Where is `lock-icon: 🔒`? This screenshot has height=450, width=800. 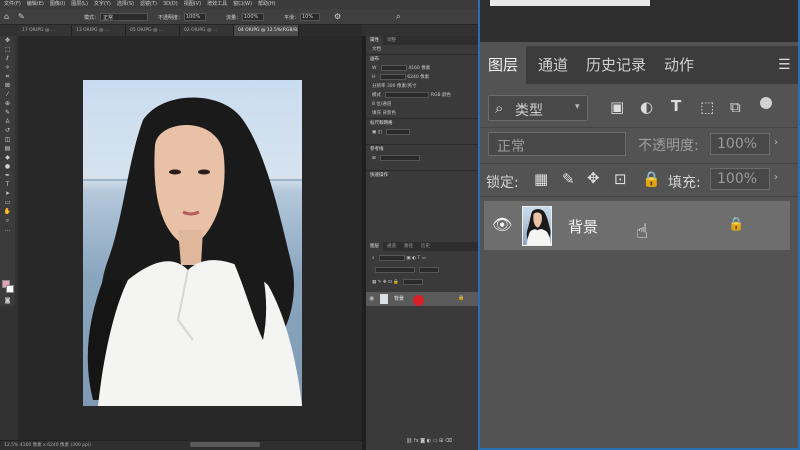 lock-icon: 🔒 is located at coordinates (736, 224).